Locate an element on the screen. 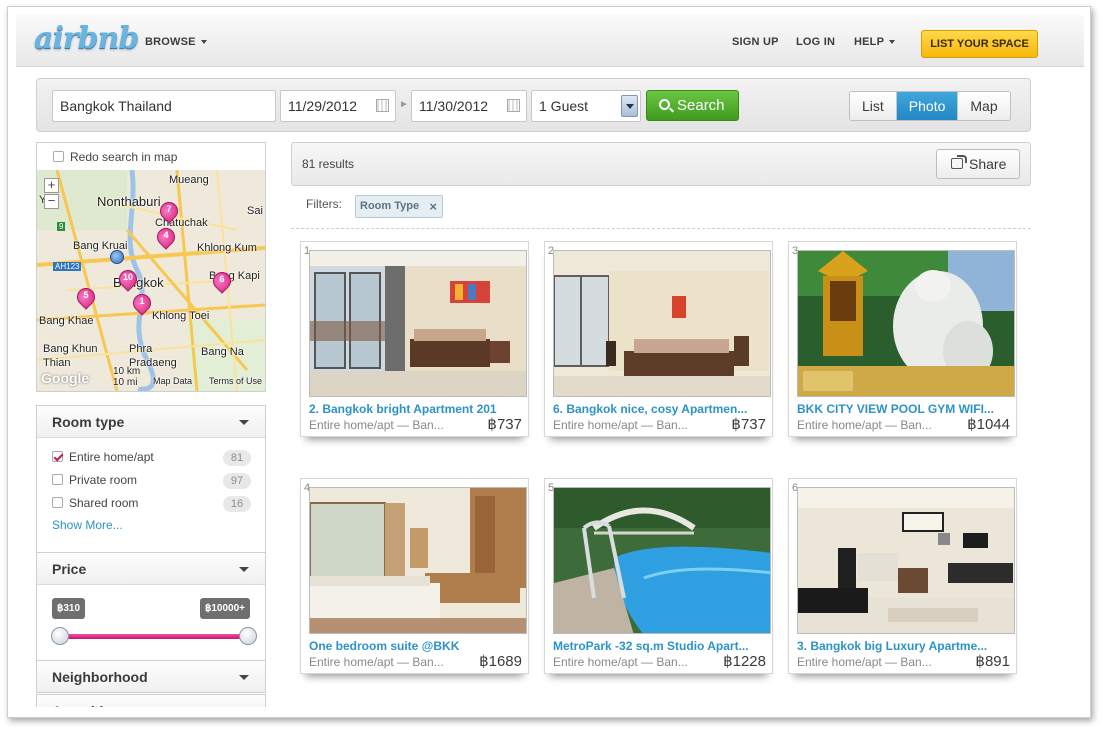 The height and width of the screenshot is (729, 1104). results-count: 81 results is located at coordinates (328, 164).